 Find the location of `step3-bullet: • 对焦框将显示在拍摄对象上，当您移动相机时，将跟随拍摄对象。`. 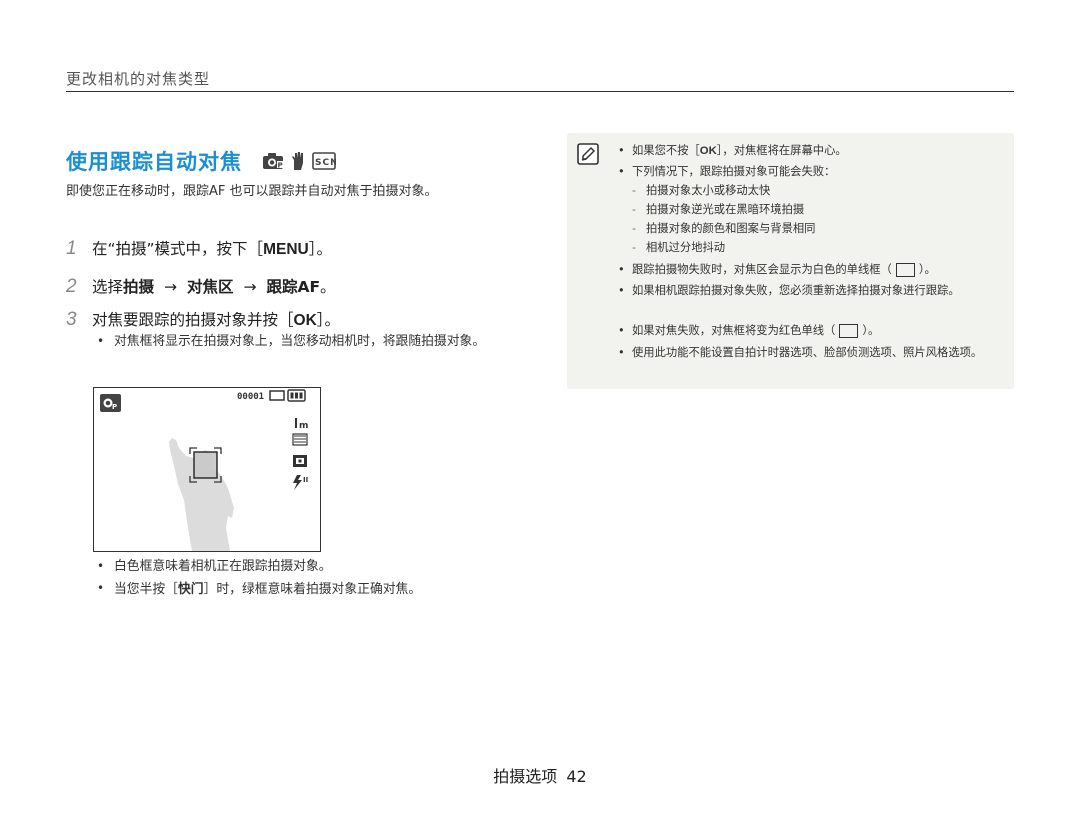

step3-bullet: • 对焦框将显示在拍摄对象上，当您移动相机时，将跟随拍摄对象。 is located at coordinates (301, 341).